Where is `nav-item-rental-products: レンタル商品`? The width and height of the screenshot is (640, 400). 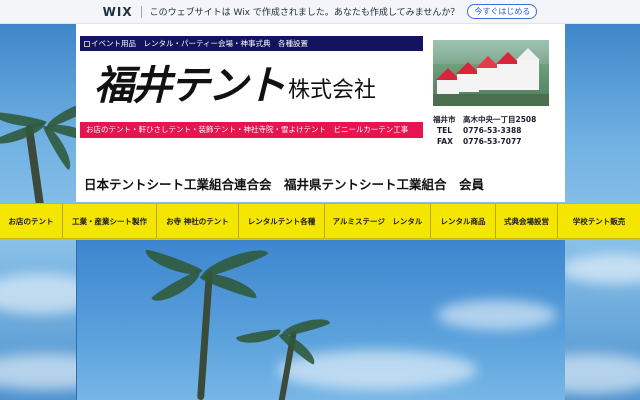
nav-item-rental-products: レンタル商品 is located at coordinates (463, 221).